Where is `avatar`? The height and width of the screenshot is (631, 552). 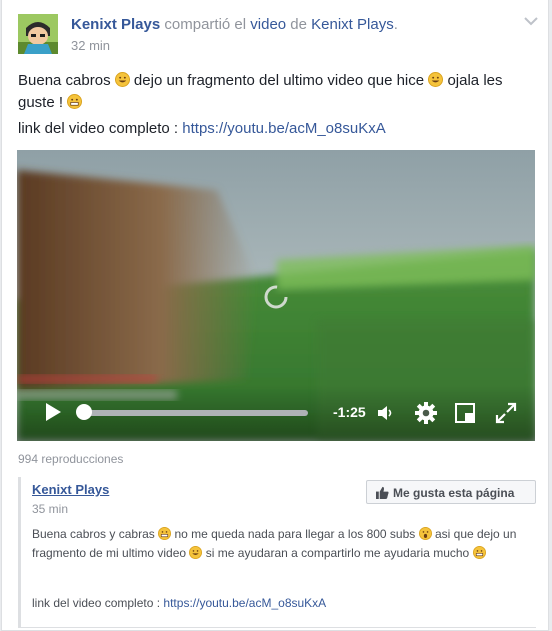
avatar is located at coordinates (38, 34).